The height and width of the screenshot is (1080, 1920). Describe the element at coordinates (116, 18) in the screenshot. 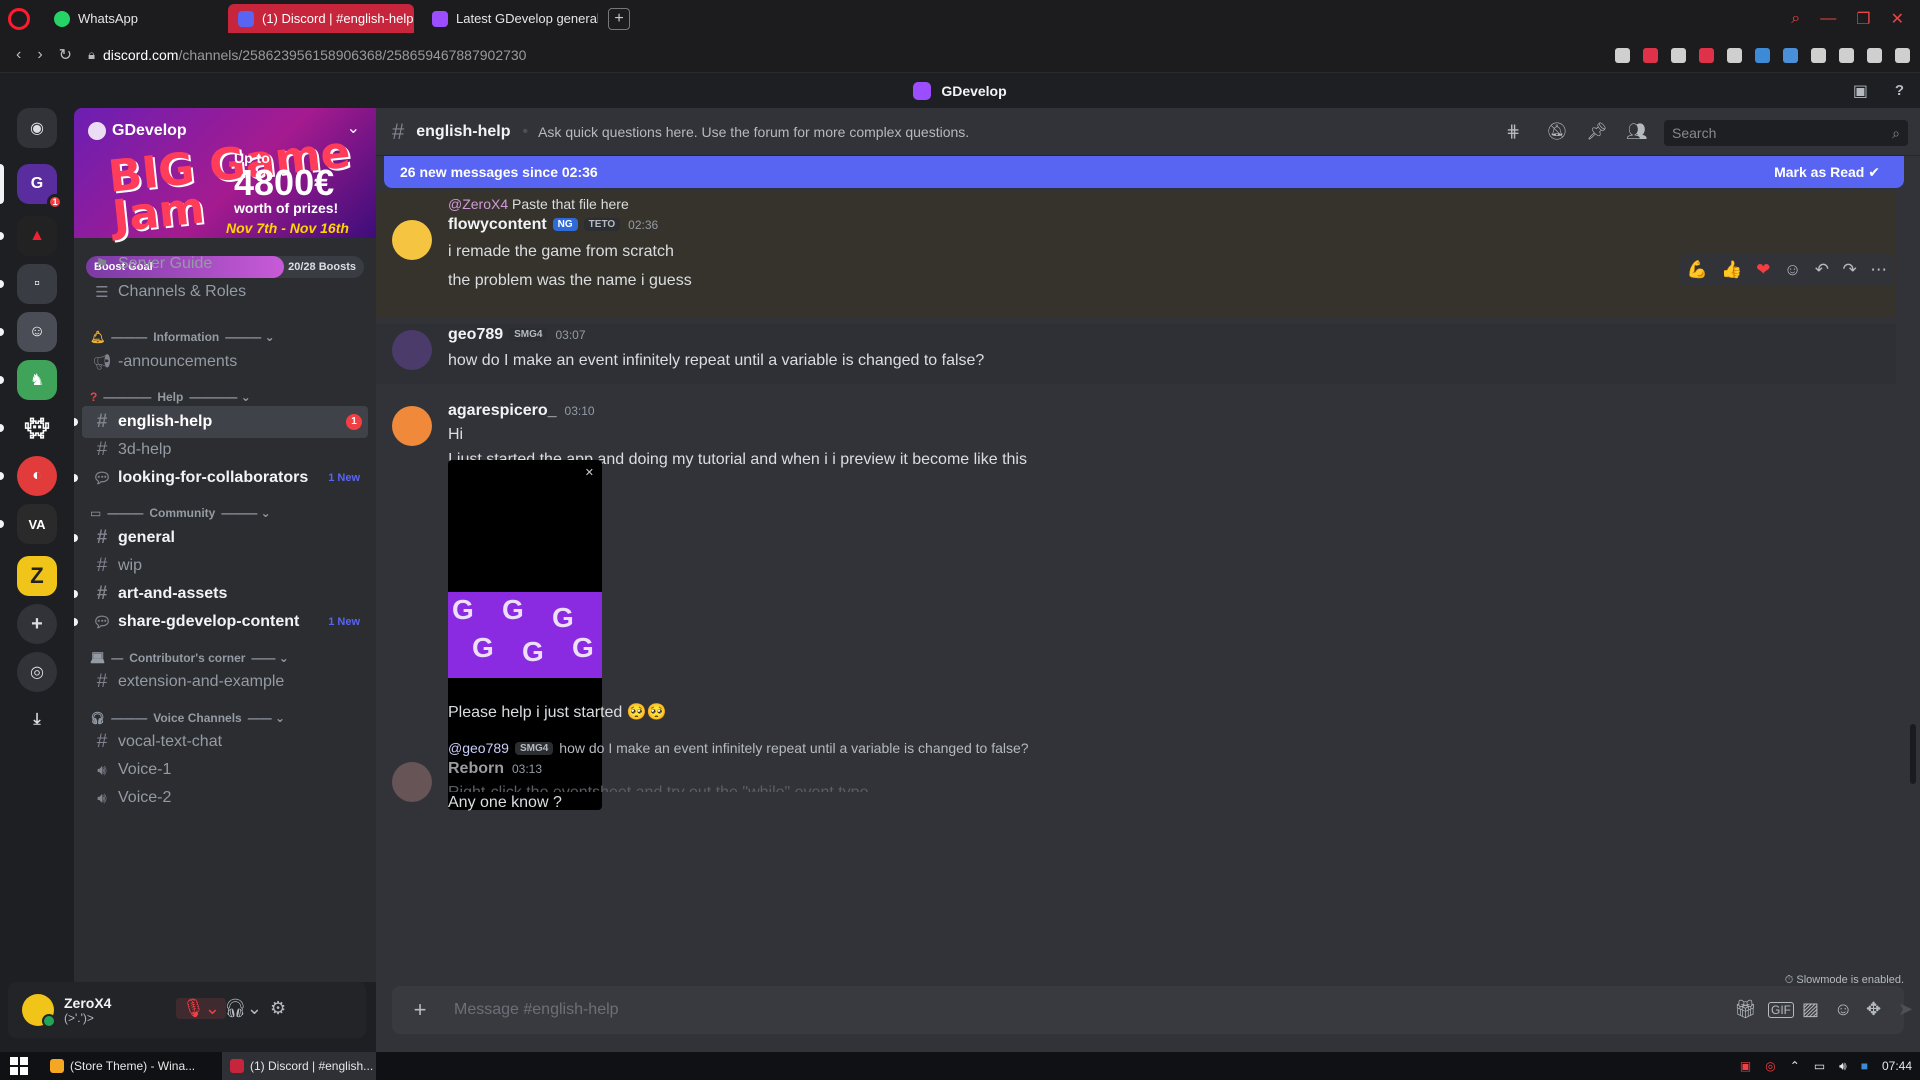

I see `tab-whatsapp: WhatsApp` at that location.